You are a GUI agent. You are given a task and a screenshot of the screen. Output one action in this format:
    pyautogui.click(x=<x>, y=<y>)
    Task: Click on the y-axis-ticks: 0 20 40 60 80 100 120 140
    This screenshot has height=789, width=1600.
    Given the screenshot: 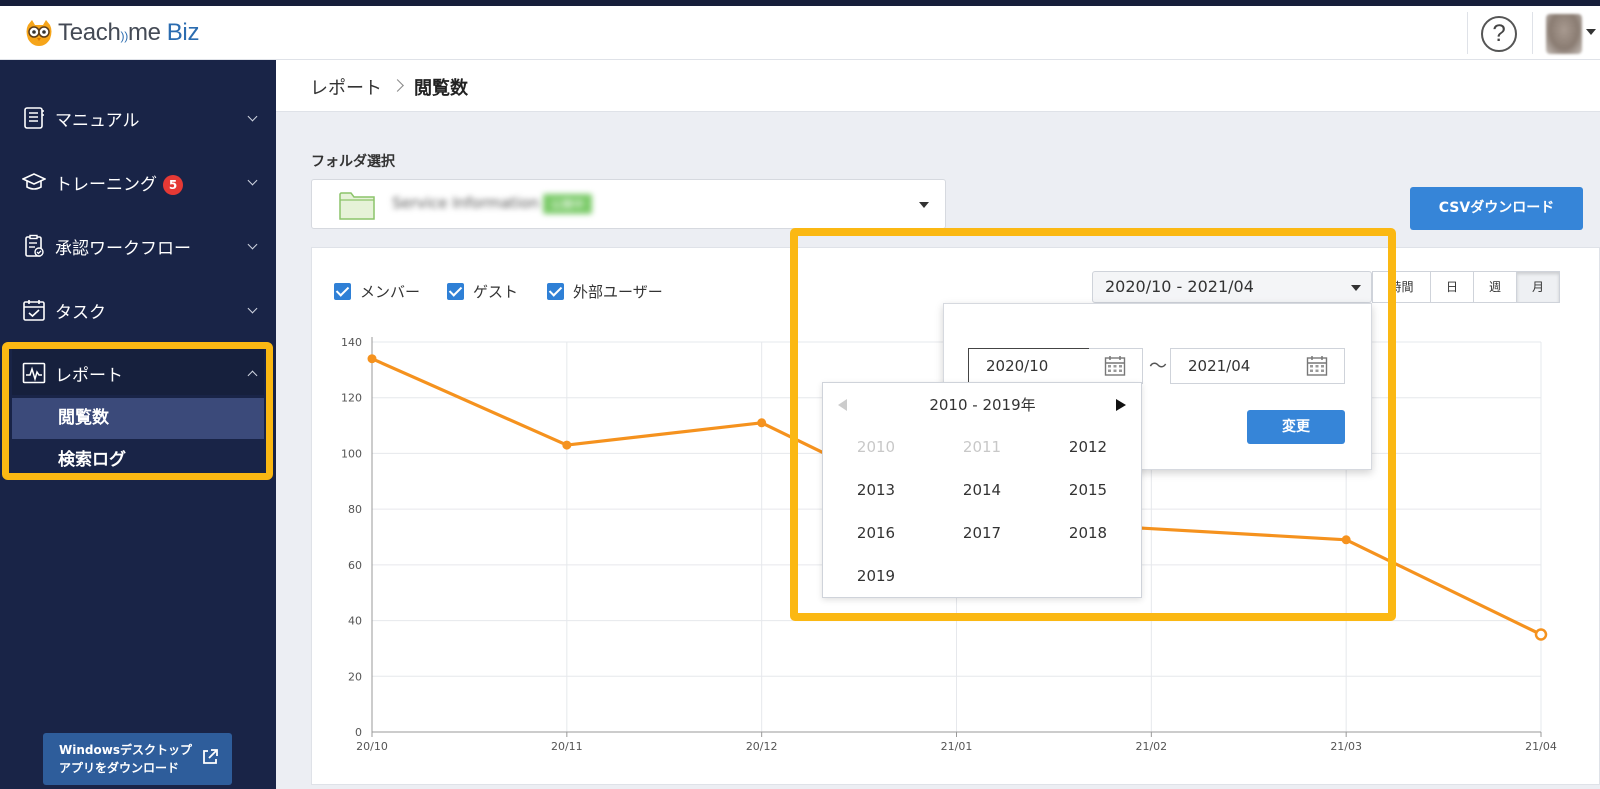 What is the action you would take?
    pyautogui.click(x=351, y=537)
    